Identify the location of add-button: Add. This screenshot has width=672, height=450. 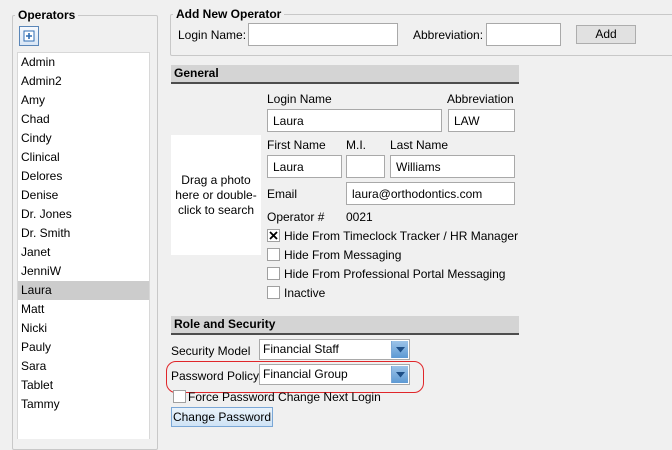
(606, 34).